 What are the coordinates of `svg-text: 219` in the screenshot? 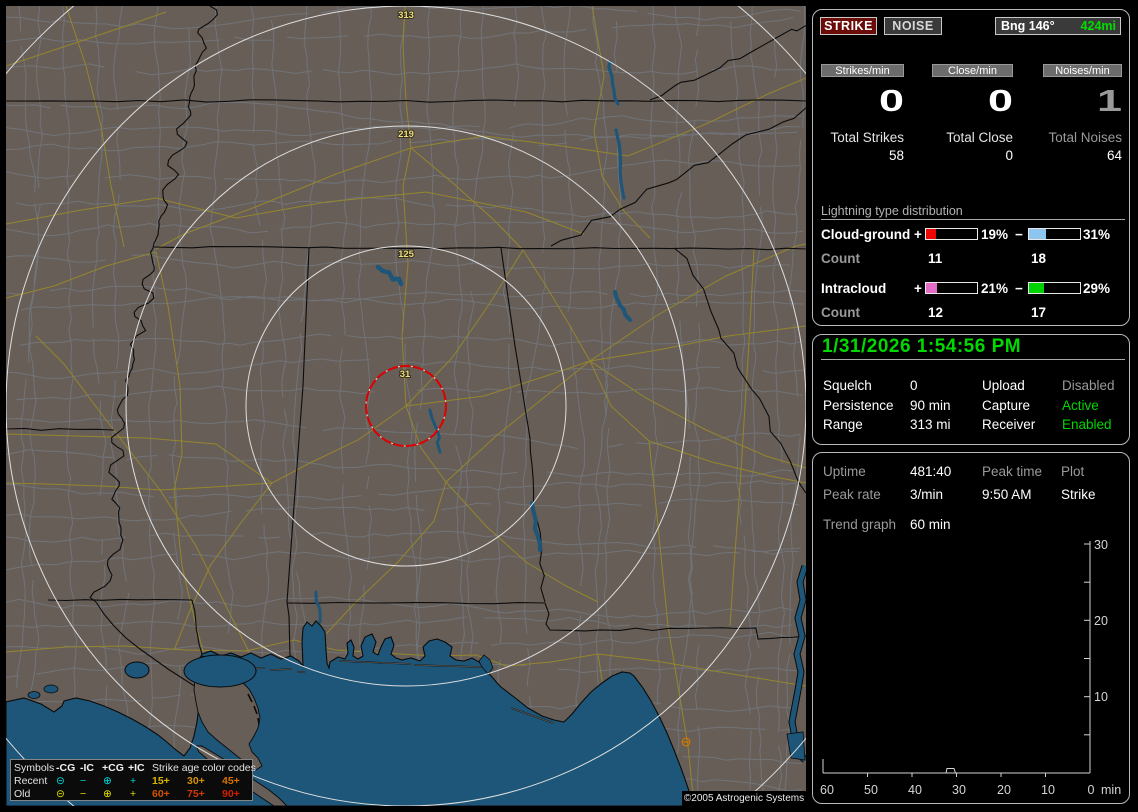 It's located at (406, 134).